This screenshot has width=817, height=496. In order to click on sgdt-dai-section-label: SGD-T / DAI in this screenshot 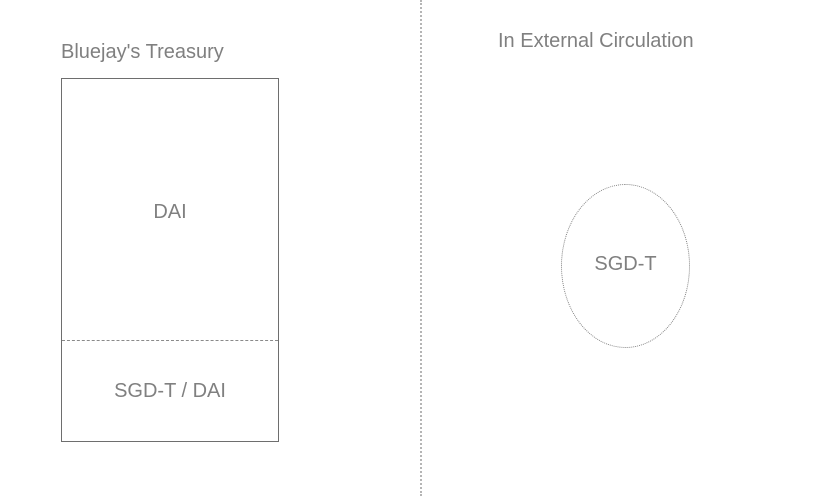, I will do `click(170, 391)`.